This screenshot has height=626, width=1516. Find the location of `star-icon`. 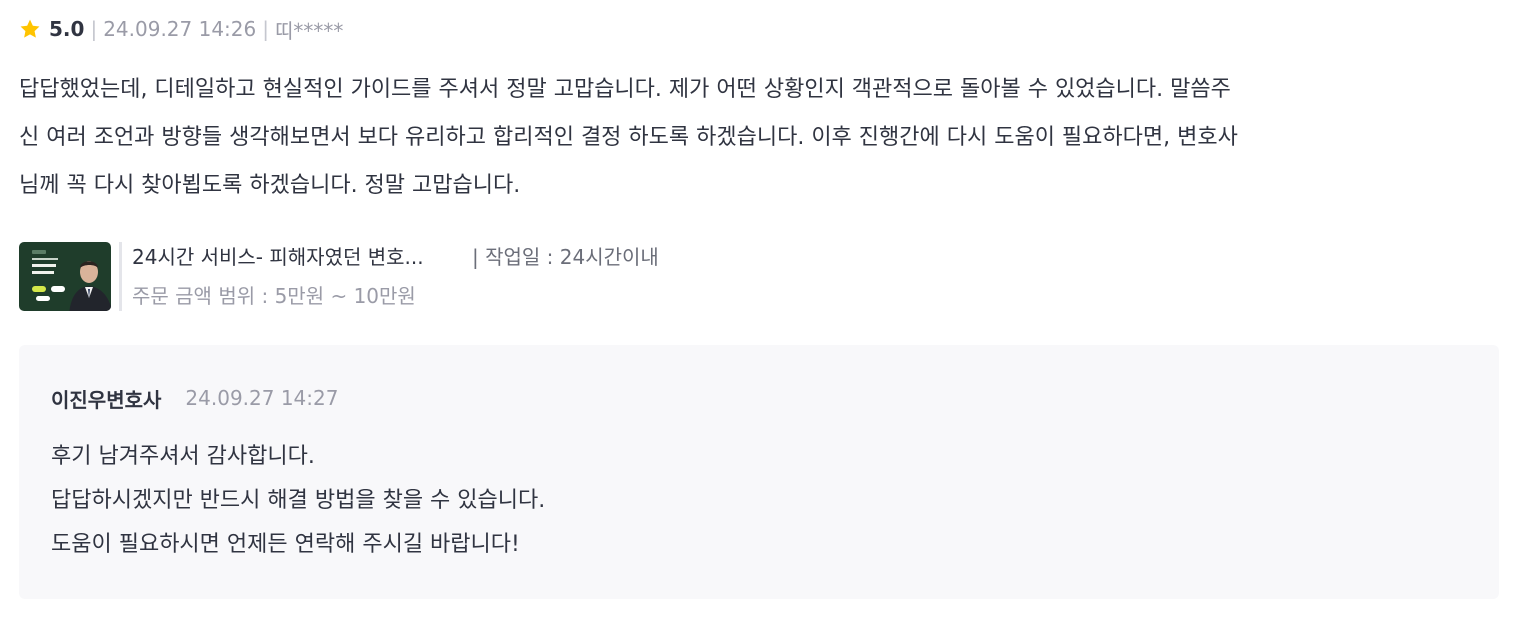

star-icon is located at coordinates (30, 28).